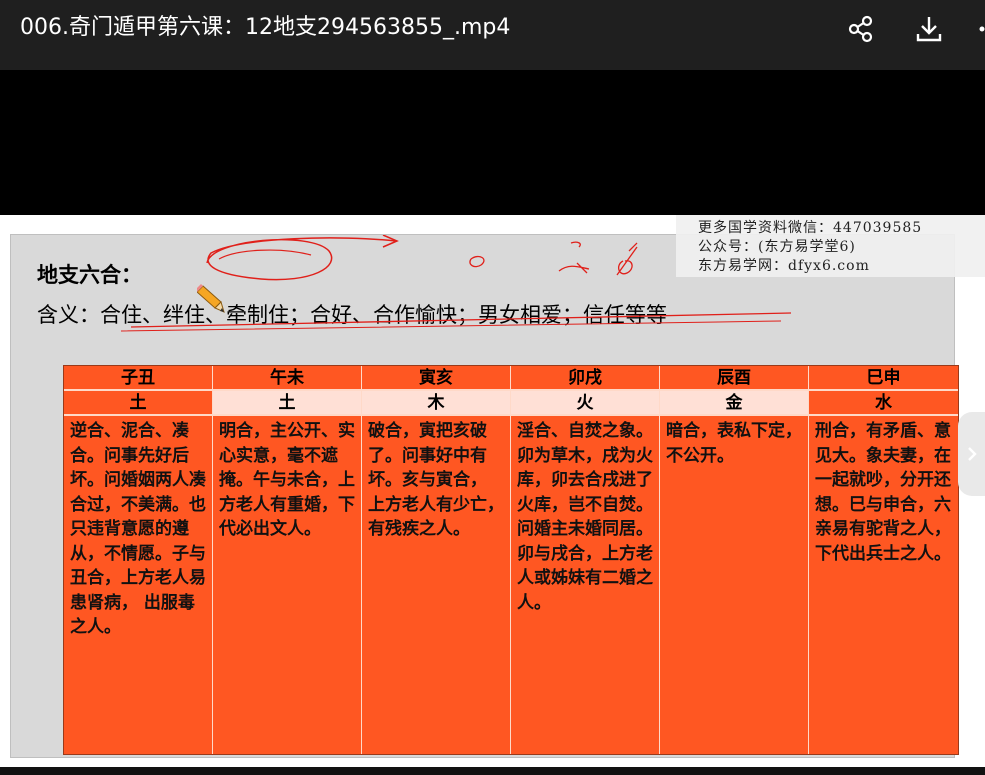 The width and height of the screenshot is (985, 775). What do you see at coordinates (883, 378) in the screenshot?
I see `column-header: 巳申` at bounding box center [883, 378].